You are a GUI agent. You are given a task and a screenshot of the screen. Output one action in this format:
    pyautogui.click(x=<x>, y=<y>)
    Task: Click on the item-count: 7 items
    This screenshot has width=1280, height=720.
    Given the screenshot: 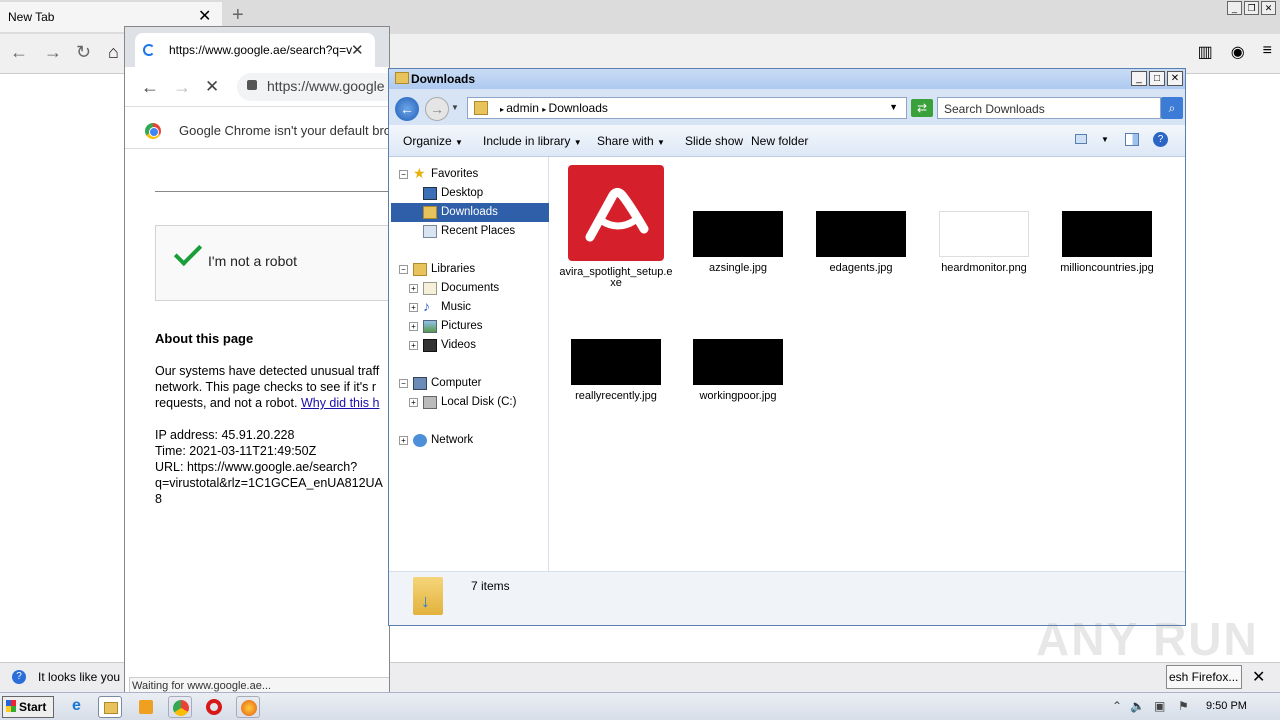 What is the action you would take?
    pyautogui.click(x=490, y=586)
    